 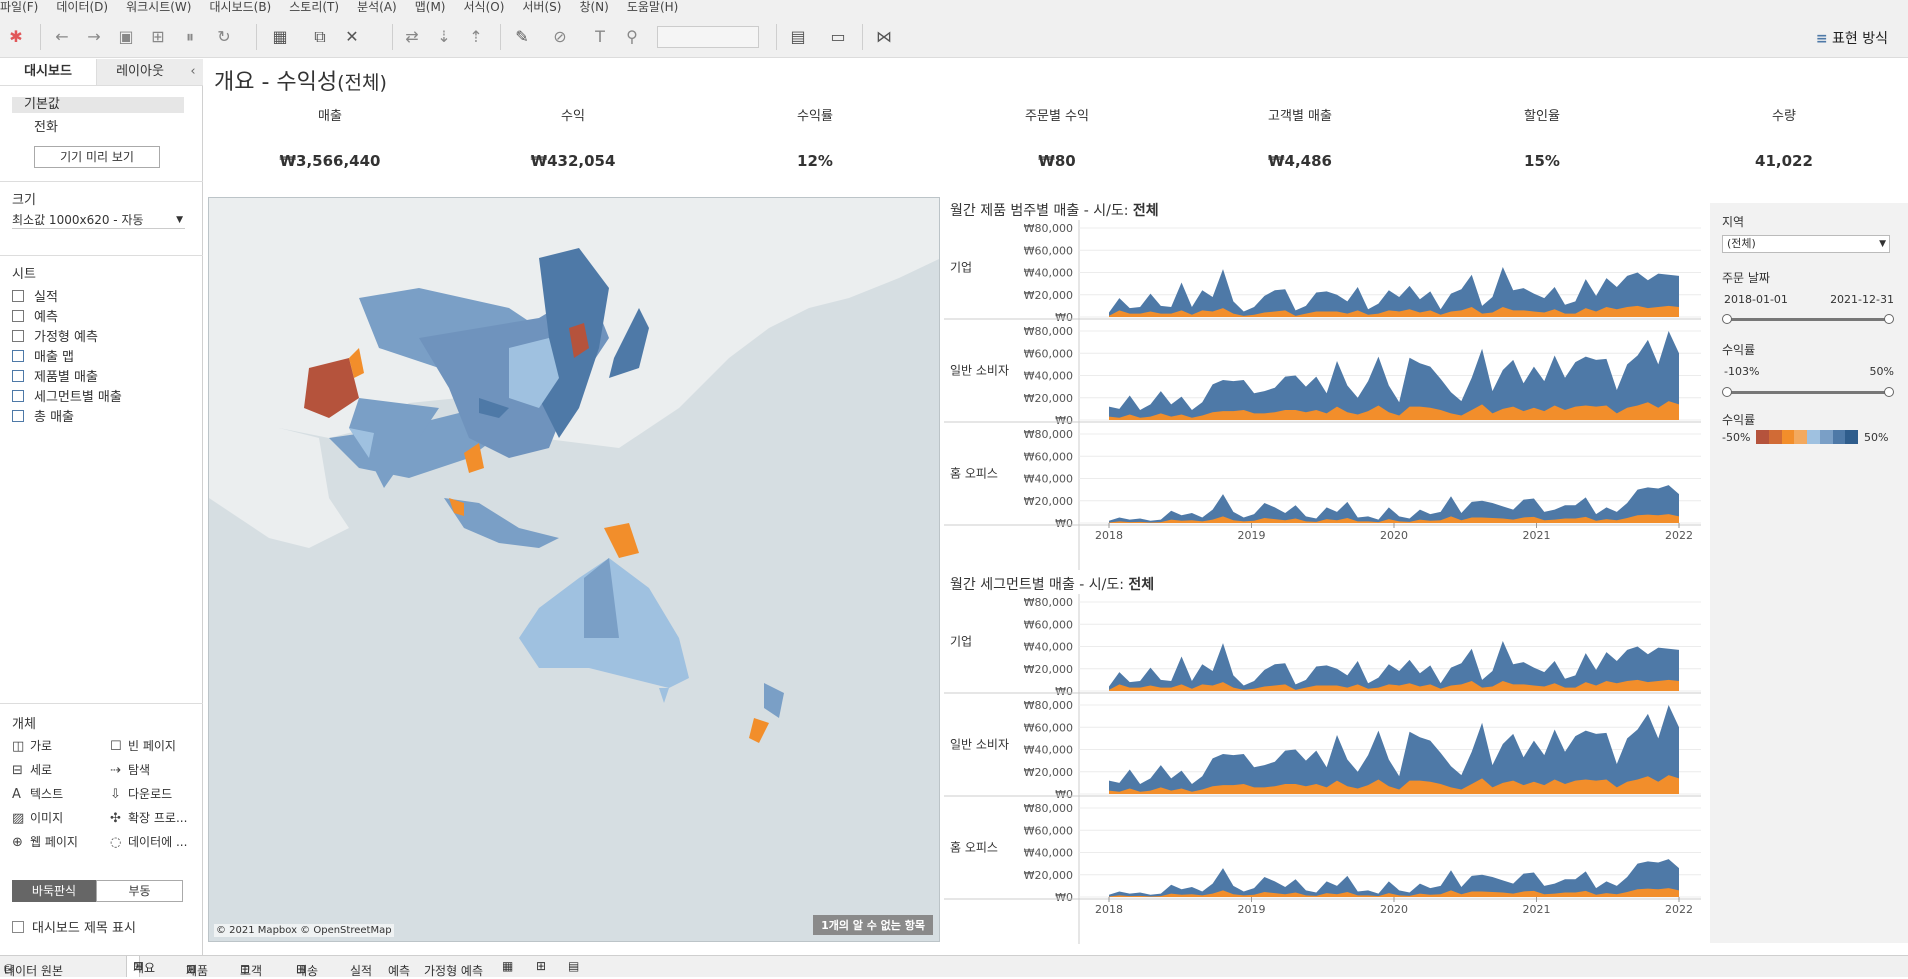 I want to click on clear-sheet-icon: ✕, so click(x=352, y=37).